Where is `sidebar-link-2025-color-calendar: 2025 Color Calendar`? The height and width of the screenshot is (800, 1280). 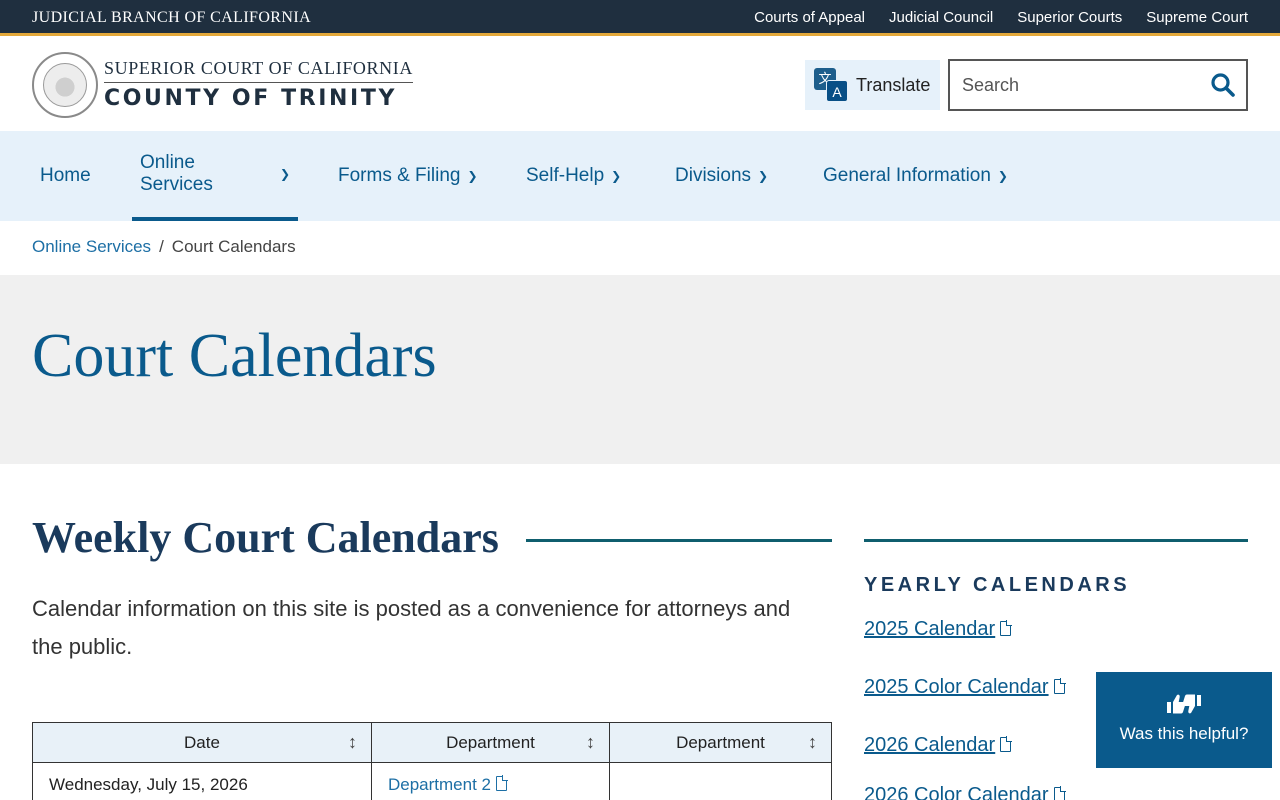
sidebar-link-2025-color-calendar: 2025 Color Calendar is located at coordinates (965, 687).